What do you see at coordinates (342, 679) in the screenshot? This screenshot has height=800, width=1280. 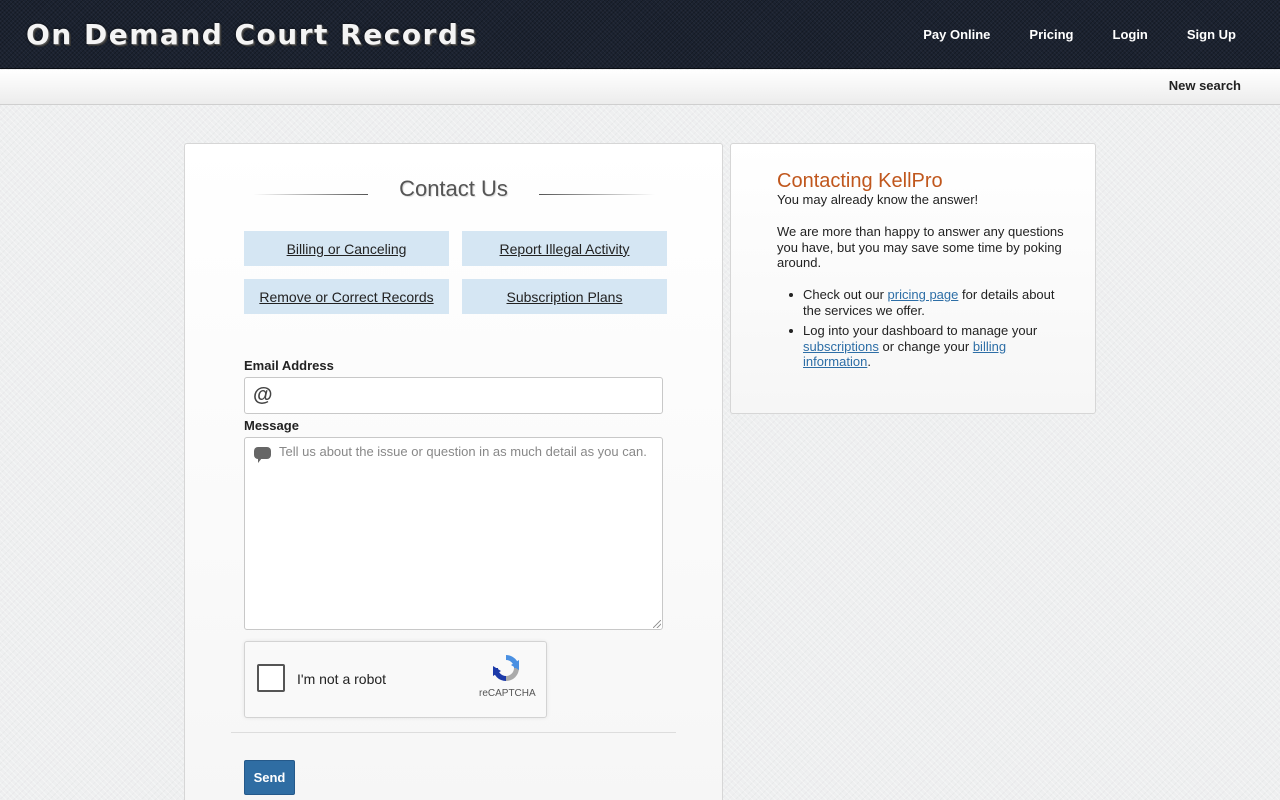 I see `recaptcha-label: I'm not a robot` at bounding box center [342, 679].